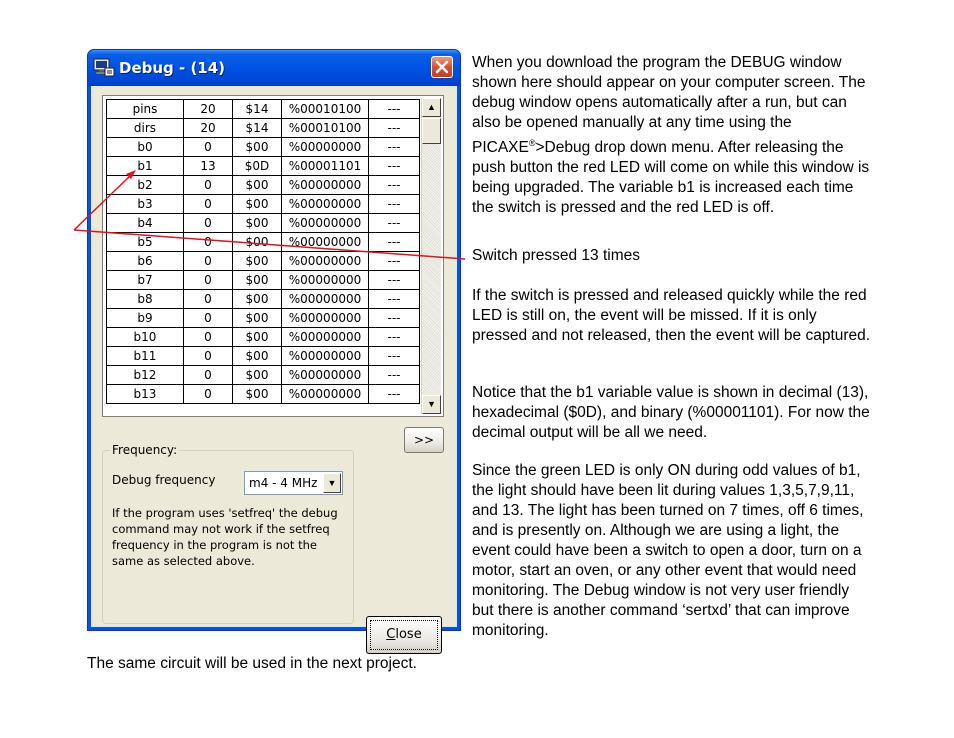  What do you see at coordinates (263, 394) in the screenshot?
I see `table-row: b13 0 $00 %00000000 ---` at bounding box center [263, 394].